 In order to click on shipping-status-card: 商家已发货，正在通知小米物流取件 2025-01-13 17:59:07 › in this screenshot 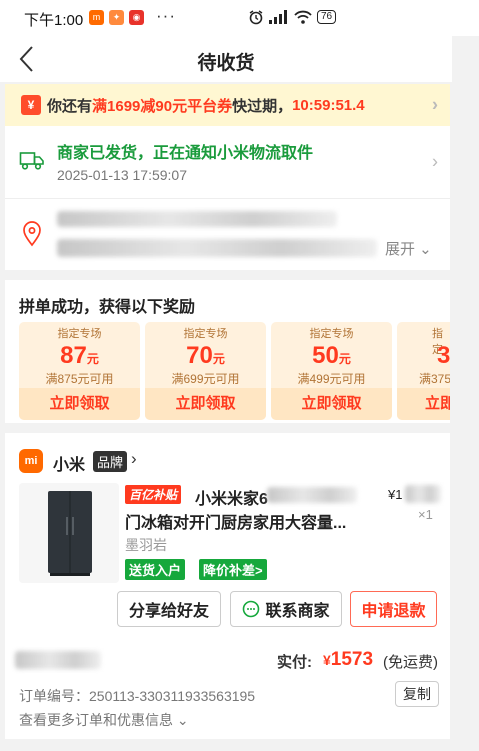, I will do `click(227, 162)`.